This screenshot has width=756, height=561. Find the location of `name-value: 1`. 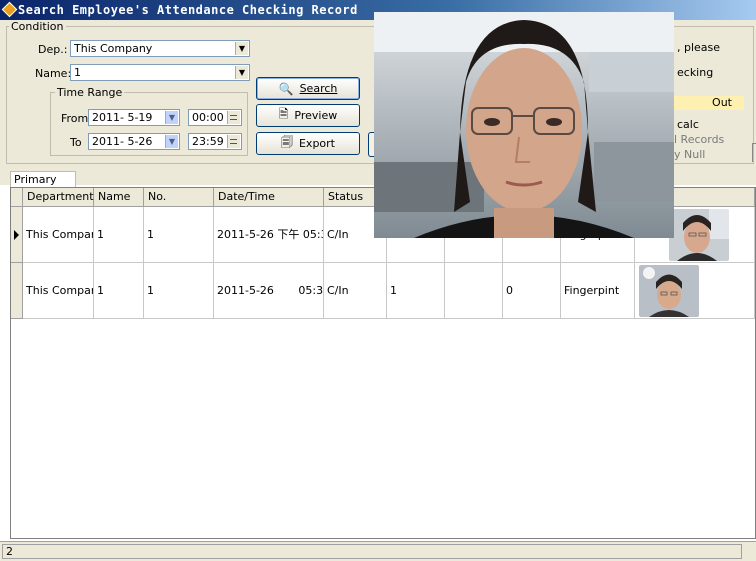

name-value: 1 is located at coordinates (77, 72).